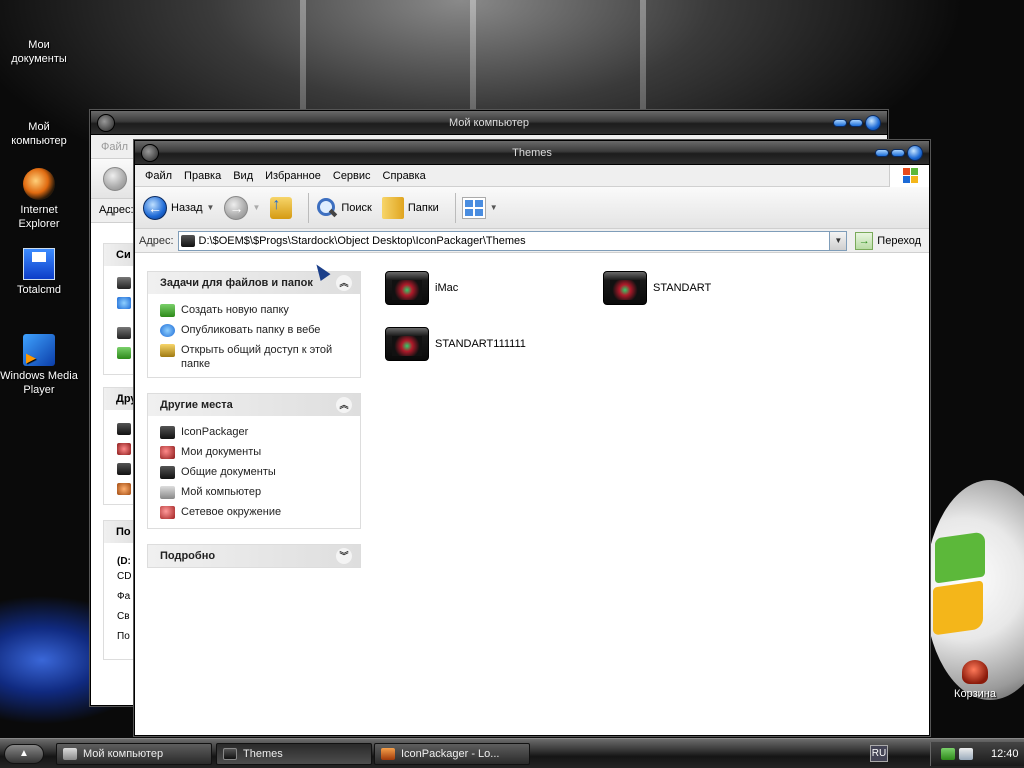  Describe the element at coordinates (221, 492) in the screenshot. I see `place-label: Мой компьютер` at that location.